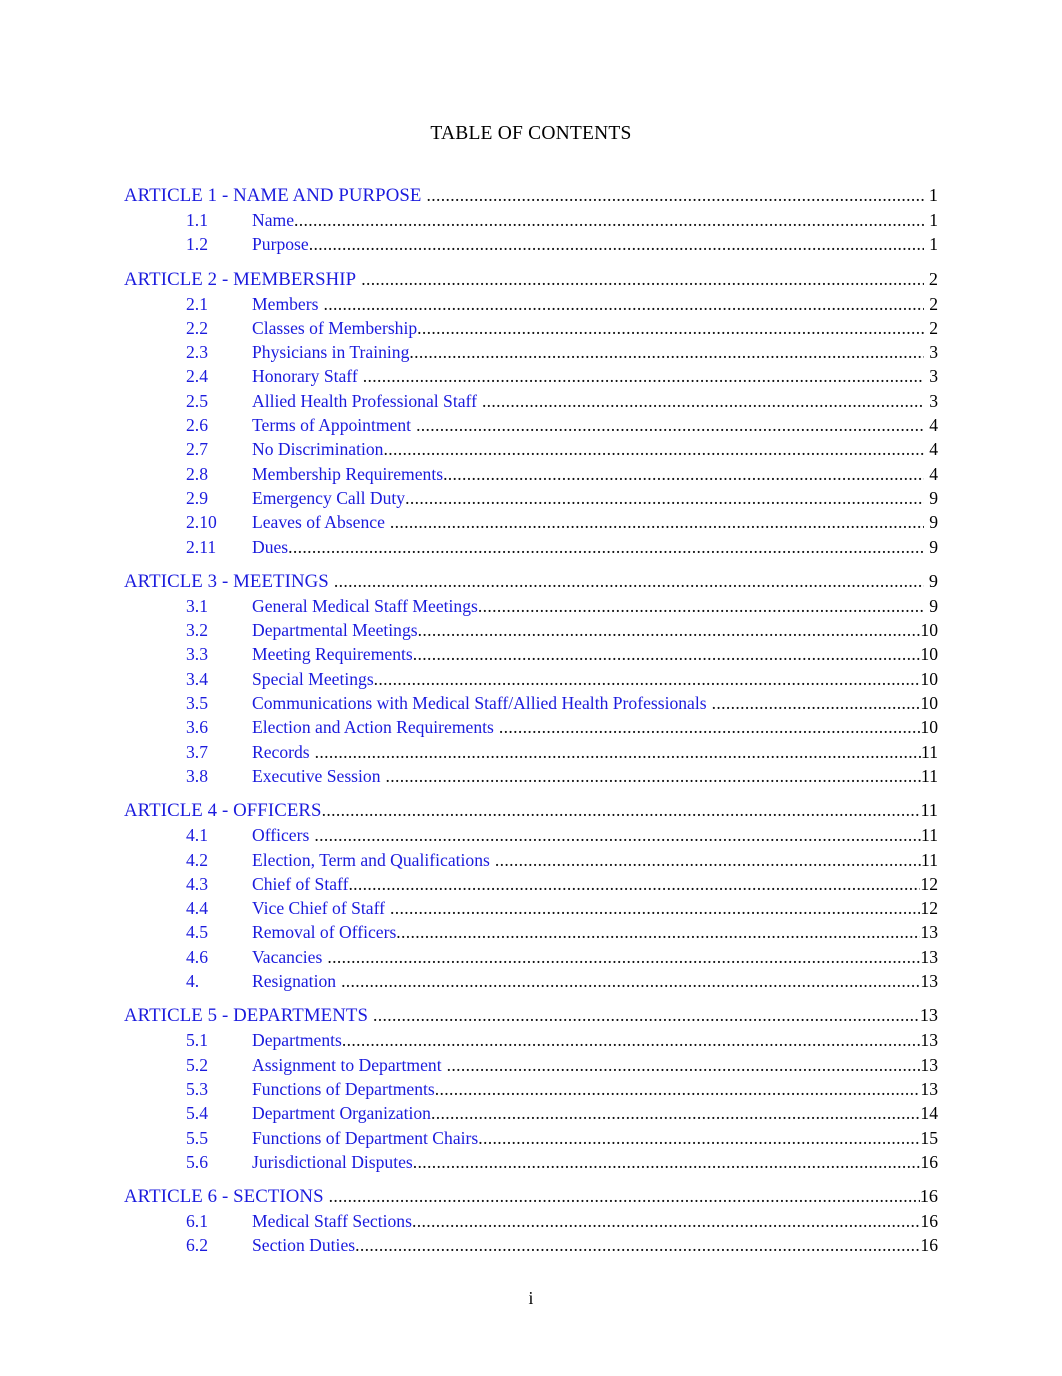 Image resolution: width=1062 pixels, height=1376 pixels. I want to click on toc-section-row: 4.5 Removal of Officers 13, so click(531, 932).